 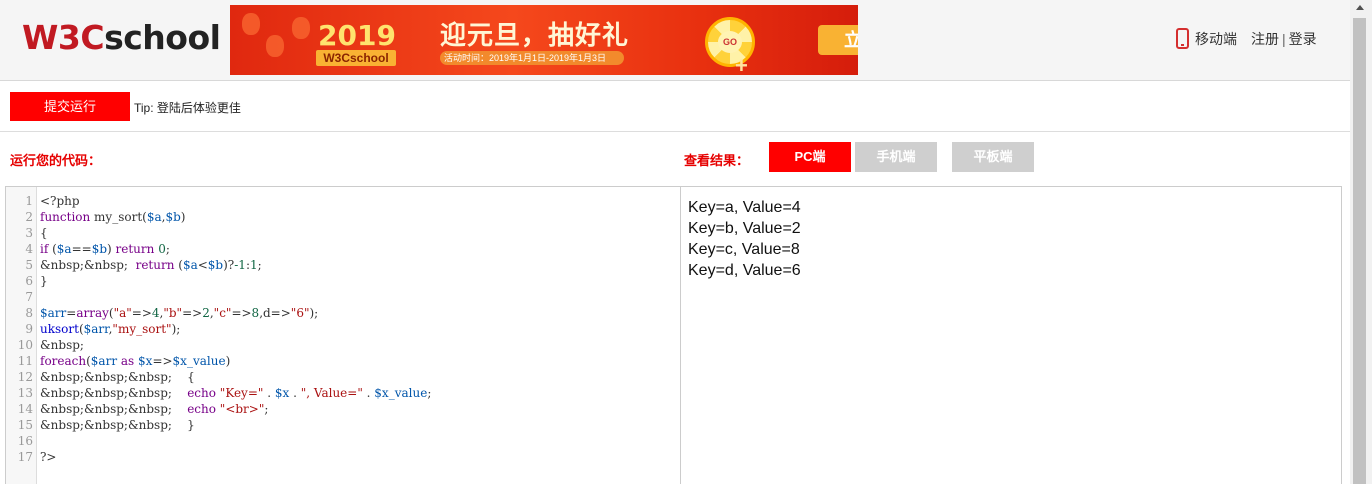 I want to click on lantern-decoration, so click(x=251, y=24).